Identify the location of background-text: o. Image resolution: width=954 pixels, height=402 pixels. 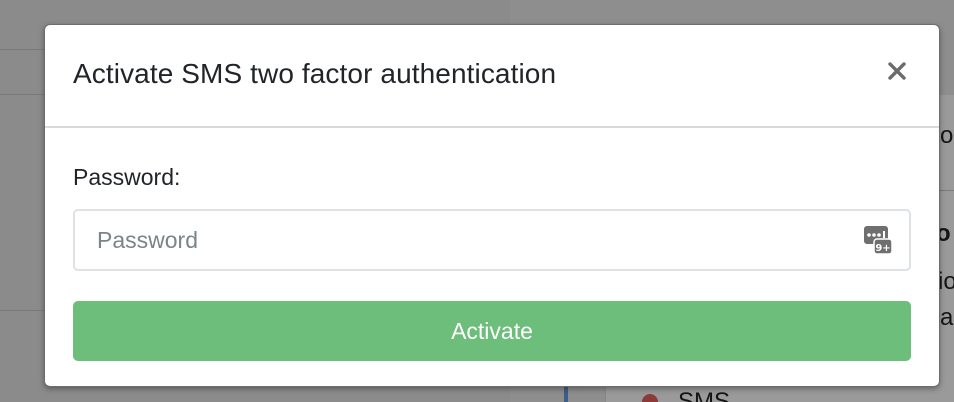
(947, 135).